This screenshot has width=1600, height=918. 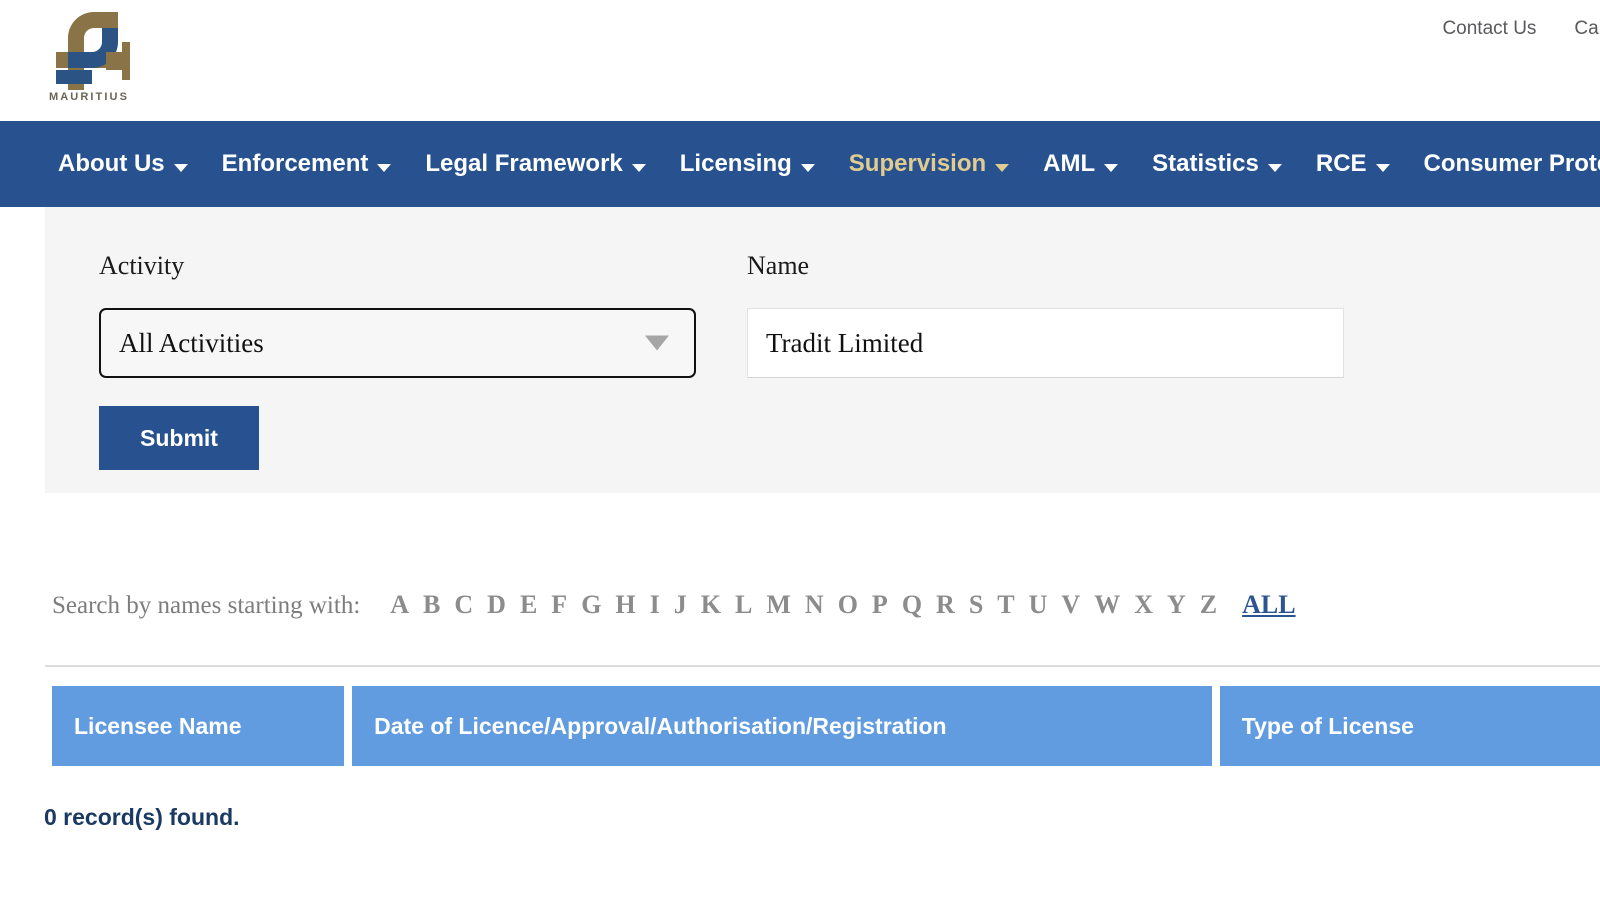 What do you see at coordinates (1205, 163) in the screenshot?
I see `nav-label: Statistics` at bounding box center [1205, 163].